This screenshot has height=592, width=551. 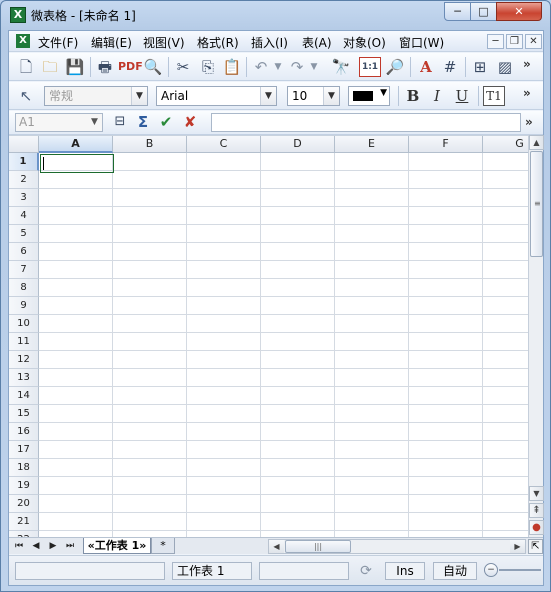 I want to click on scroll-right-icon: ▶, so click(x=517, y=546).